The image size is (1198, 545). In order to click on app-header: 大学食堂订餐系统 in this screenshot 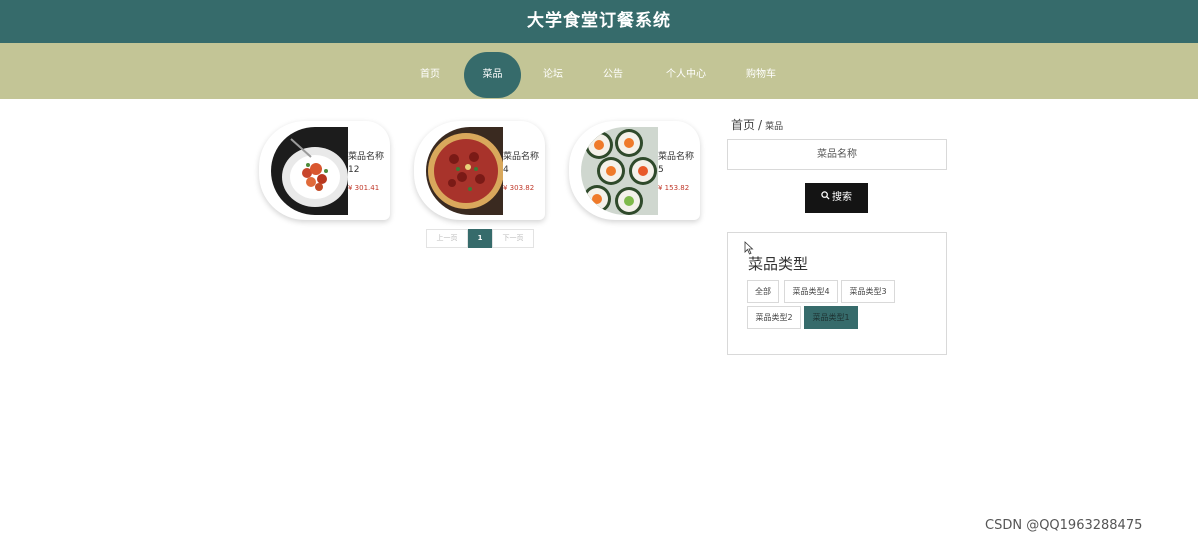, I will do `click(599, 21)`.